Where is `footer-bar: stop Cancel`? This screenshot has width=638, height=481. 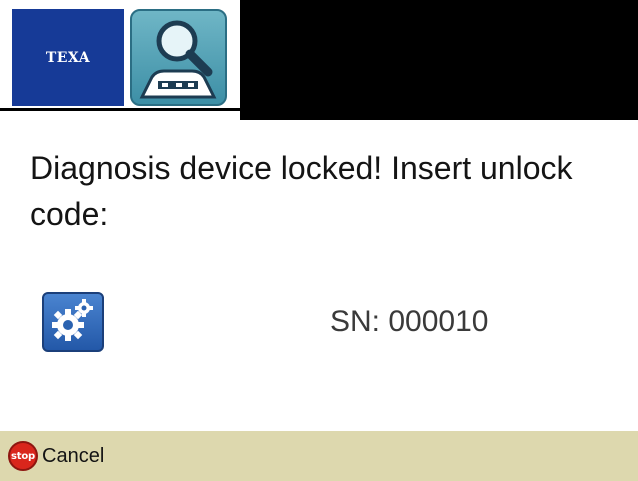
footer-bar: stop Cancel is located at coordinates (319, 456).